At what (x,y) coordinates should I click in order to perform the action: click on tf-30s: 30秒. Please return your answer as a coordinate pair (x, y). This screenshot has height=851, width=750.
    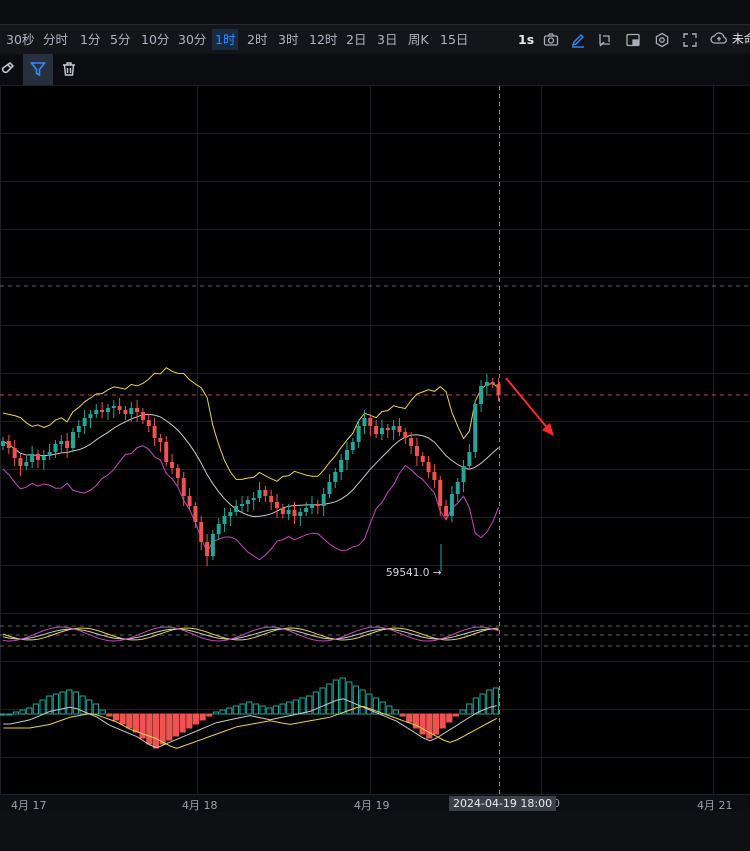
    Looking at the image, I should click on (20, 39).